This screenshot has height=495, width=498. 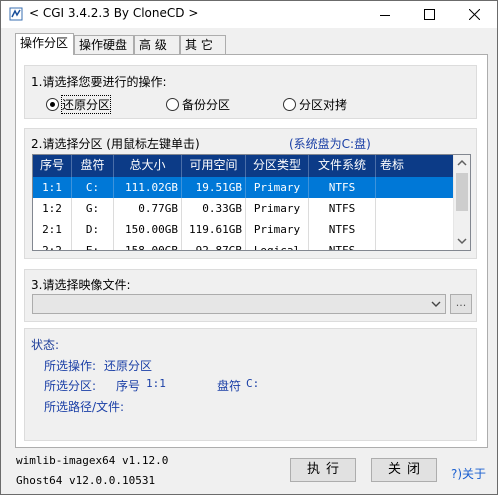 I want to click on table-row: 1:1 C: 111.02GB 19.51GB Primary NTFS, so click(x=243, y=187).